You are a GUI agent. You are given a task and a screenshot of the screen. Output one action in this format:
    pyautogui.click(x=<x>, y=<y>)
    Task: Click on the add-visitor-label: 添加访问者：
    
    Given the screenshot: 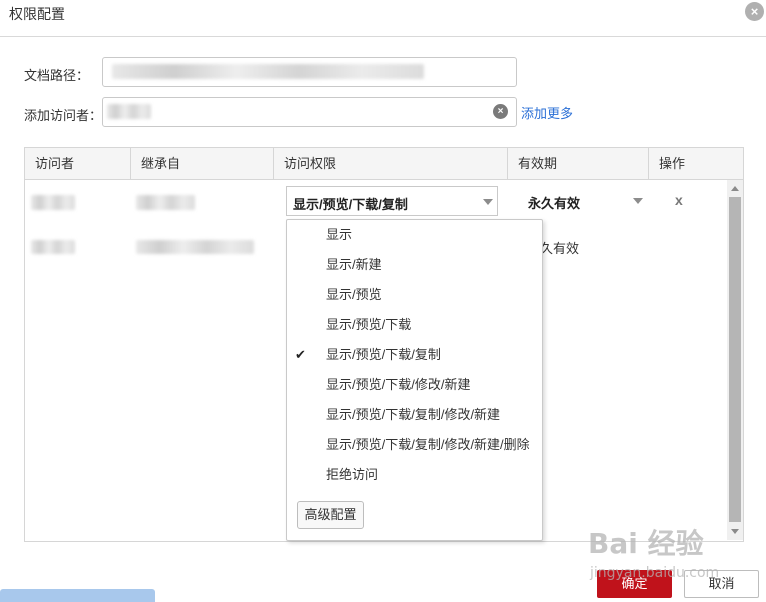 What is the action you would take?
    pyautogui.click(x=63, y=115)
    